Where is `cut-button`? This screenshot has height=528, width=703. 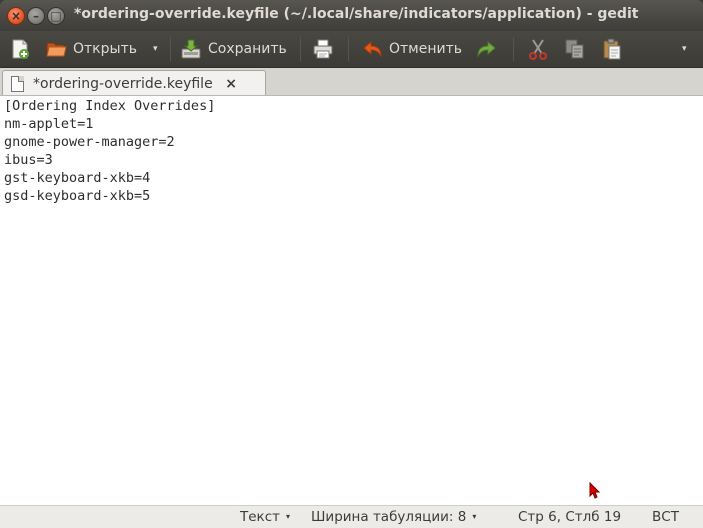
cut-button is located at coordinates (538, 49).